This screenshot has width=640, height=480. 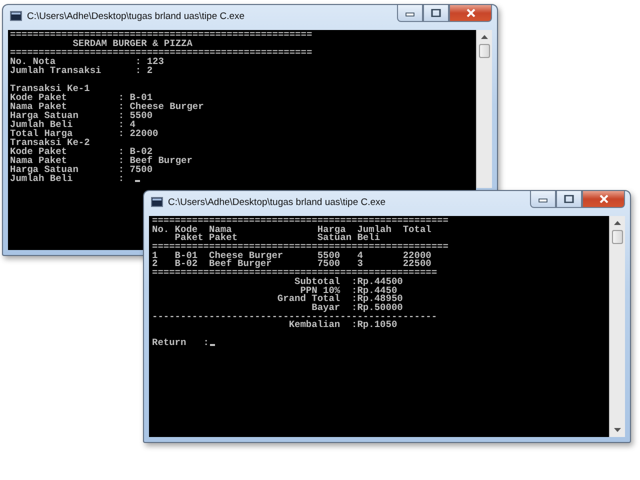 I want to click on console-line: No. Kode Nama Harga Jumlah Total, so click(x=292, y=230).